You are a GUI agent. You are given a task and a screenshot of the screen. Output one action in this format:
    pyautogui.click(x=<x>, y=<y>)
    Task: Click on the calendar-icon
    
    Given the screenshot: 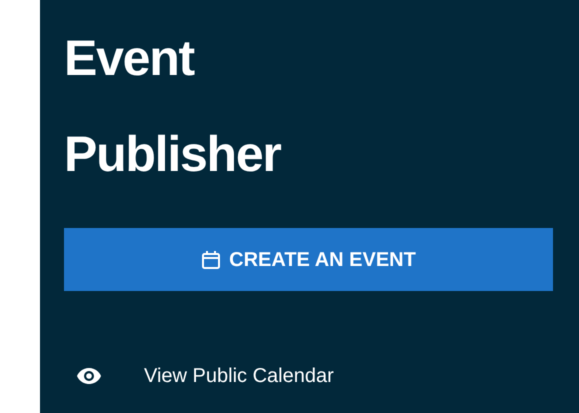 What is the action you would take?
    pyautogui.click(x=211, y=260)
    